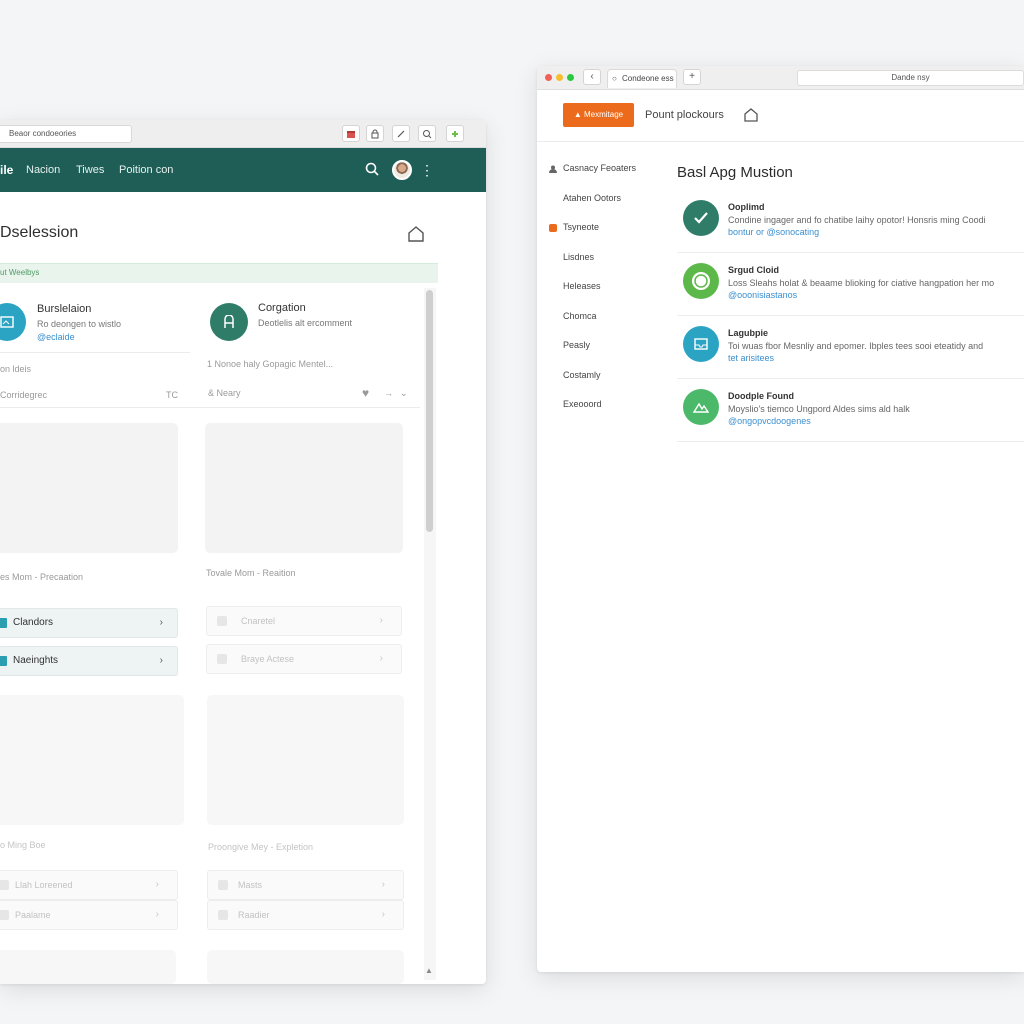  What do you see at coordinates (429, 970) in the screenshot?
I see `scroll-up-icon: ▲` at bounding box center [429, 970].